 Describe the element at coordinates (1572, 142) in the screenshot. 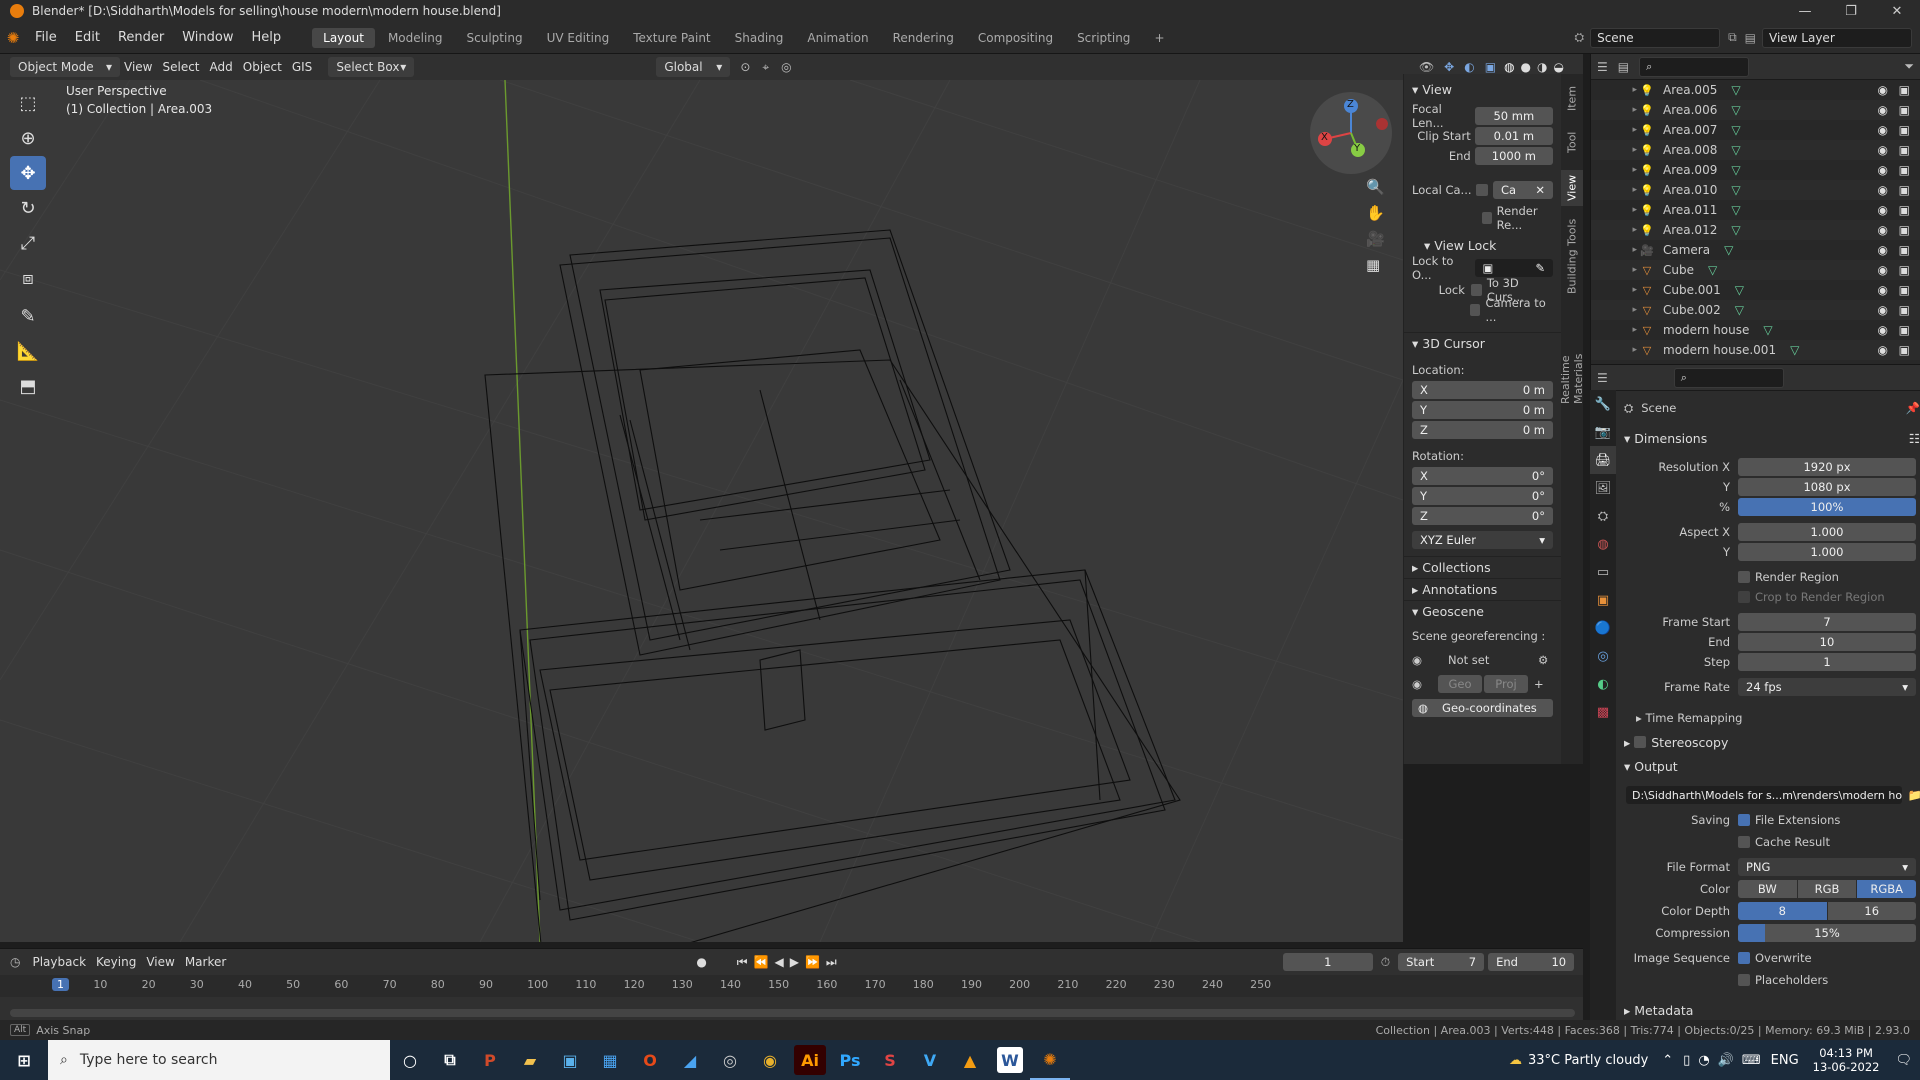

I see `tab-tool: Tool` at that location.